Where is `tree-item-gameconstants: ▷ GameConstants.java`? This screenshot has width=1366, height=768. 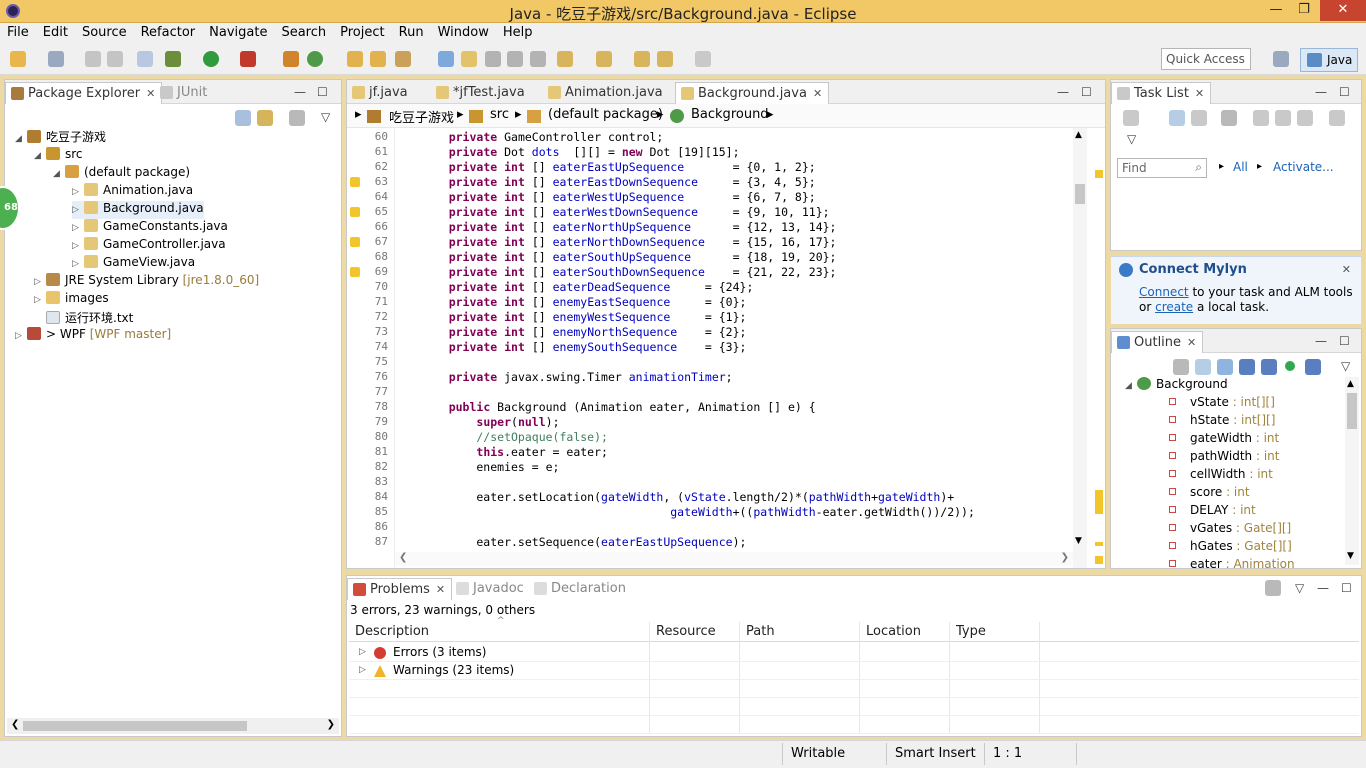
tree-item-gameconstants: ▷ GameConstants.java is located at coordinates (150, 228).